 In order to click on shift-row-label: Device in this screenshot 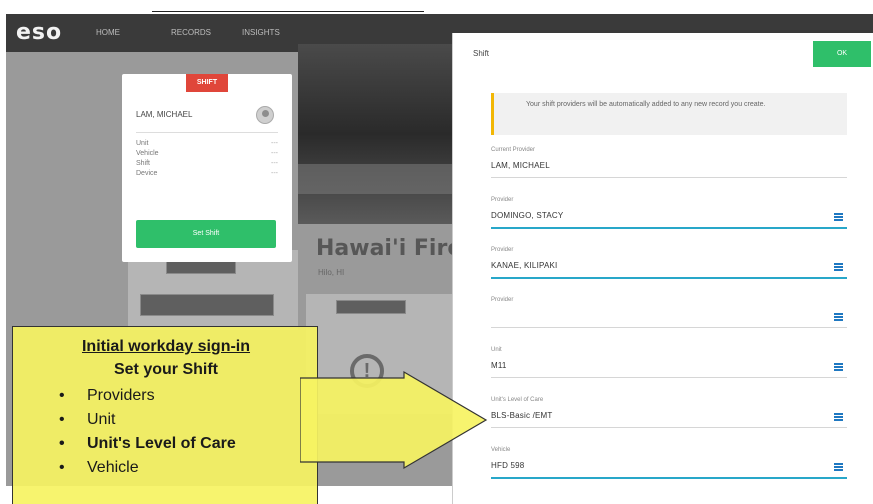, I will do `click(147, 173)`.